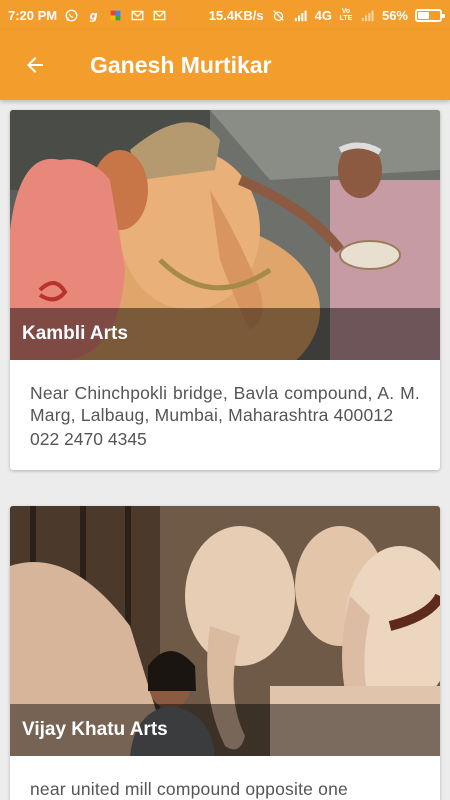 The width and height of the screenshot is (450, 800). I want to click on battery-percent: 56%, so click(394, 15).